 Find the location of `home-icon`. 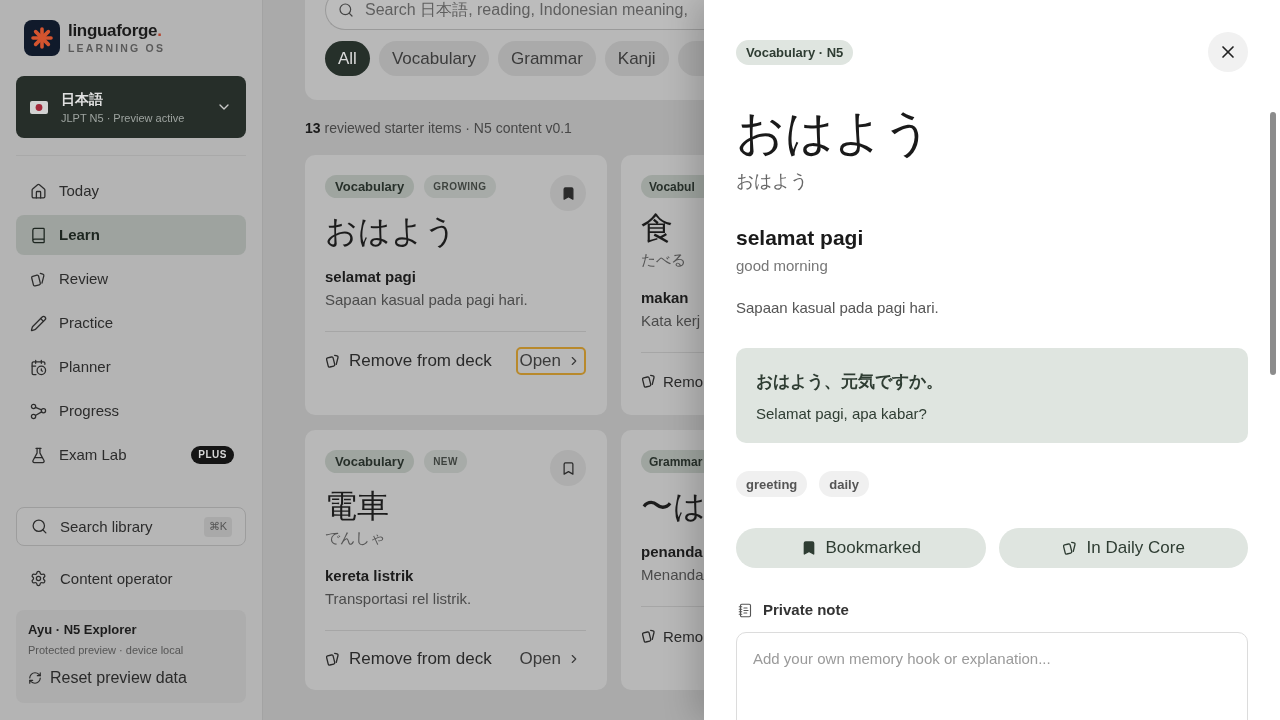

home-icon is located at coordinates (38, 191).